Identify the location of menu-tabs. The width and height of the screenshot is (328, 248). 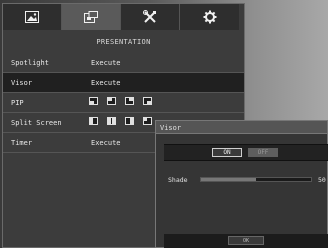
(123, 17).